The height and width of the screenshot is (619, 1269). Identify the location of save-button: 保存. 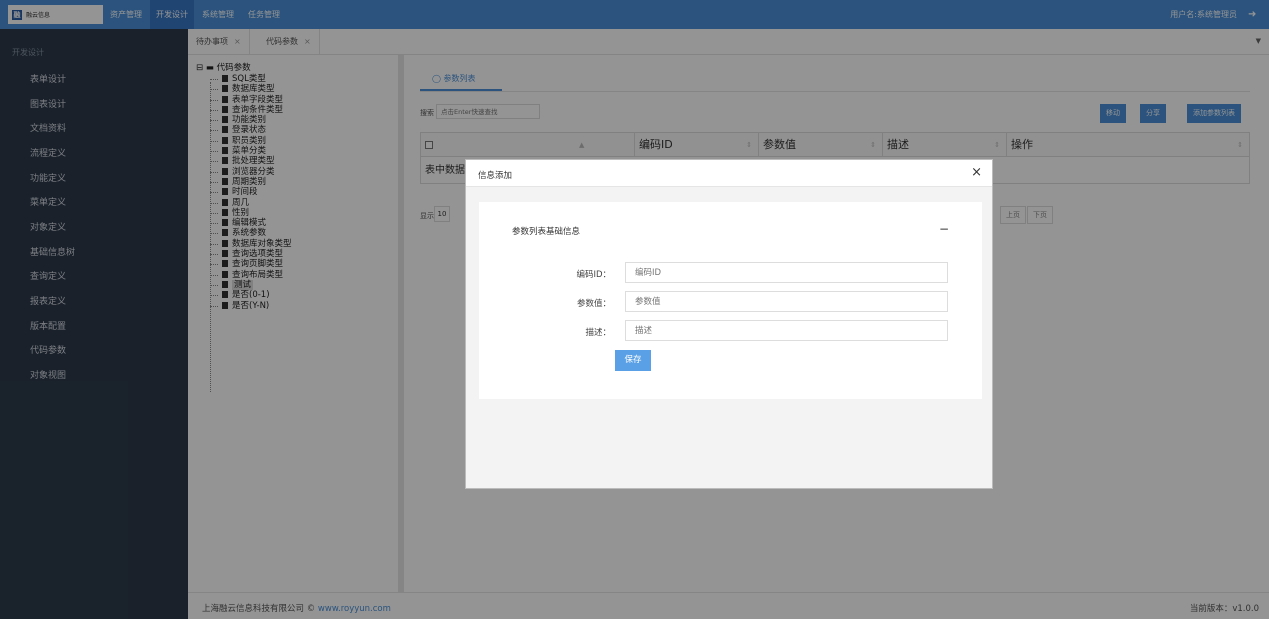
(633, 360).